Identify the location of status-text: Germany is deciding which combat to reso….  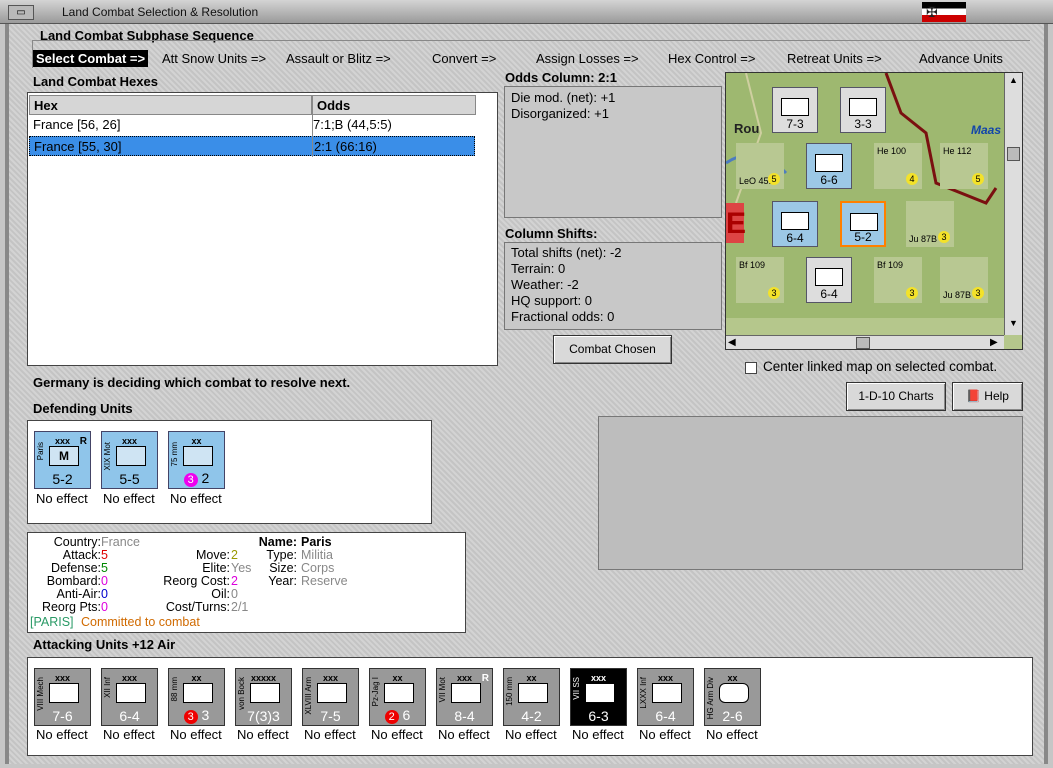
(192, 382).